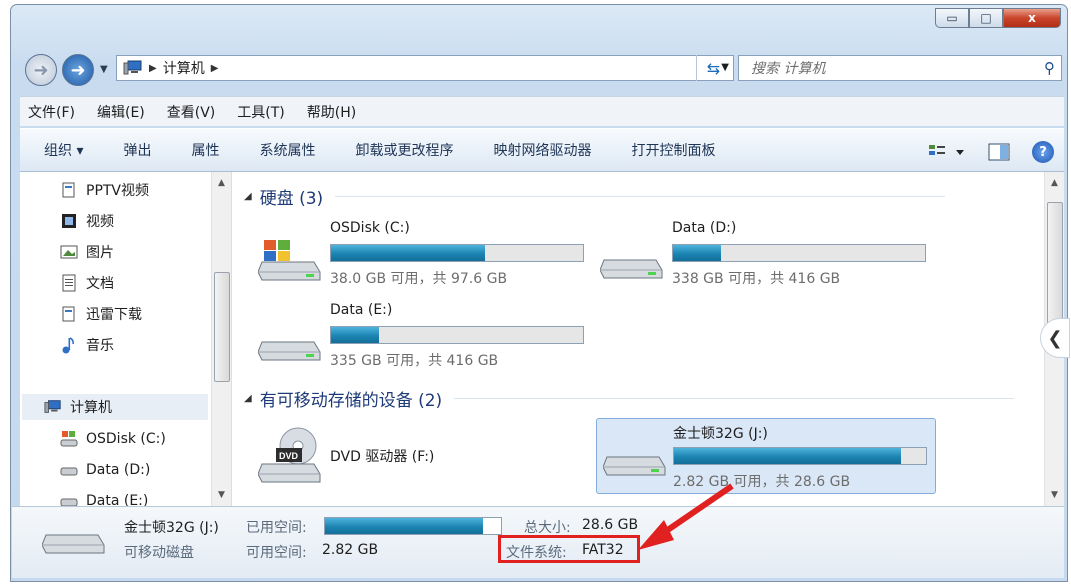 This screenshot has height=585, width=1071. What do you see at coordinates (414, 361) in the screenshot?
I see `drive-free-space: 335 GB 可用，共 416 GB` at bounding box center [414, 361].